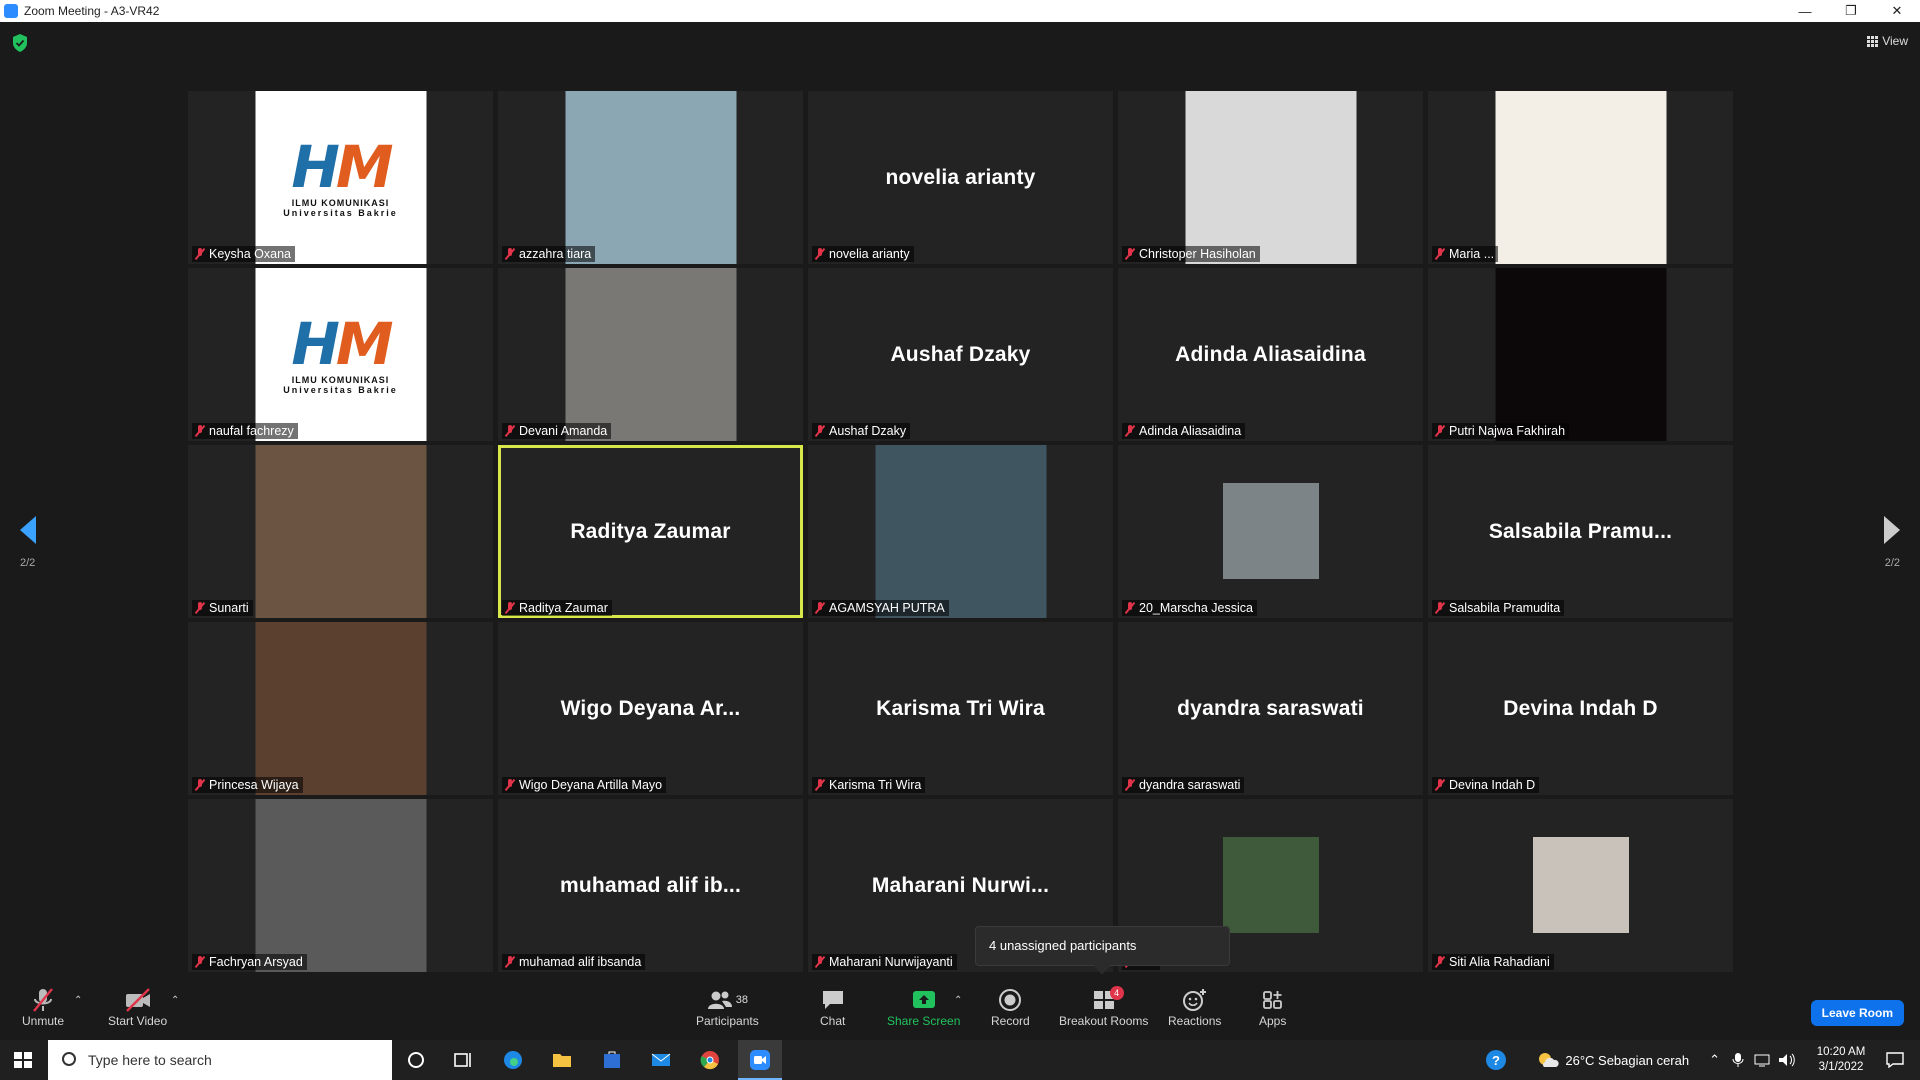 The image size is (1920, 1080). I want to click on participant-tile: muhamad alif ib... muhamad alif ibsanda, so click(650, 885).